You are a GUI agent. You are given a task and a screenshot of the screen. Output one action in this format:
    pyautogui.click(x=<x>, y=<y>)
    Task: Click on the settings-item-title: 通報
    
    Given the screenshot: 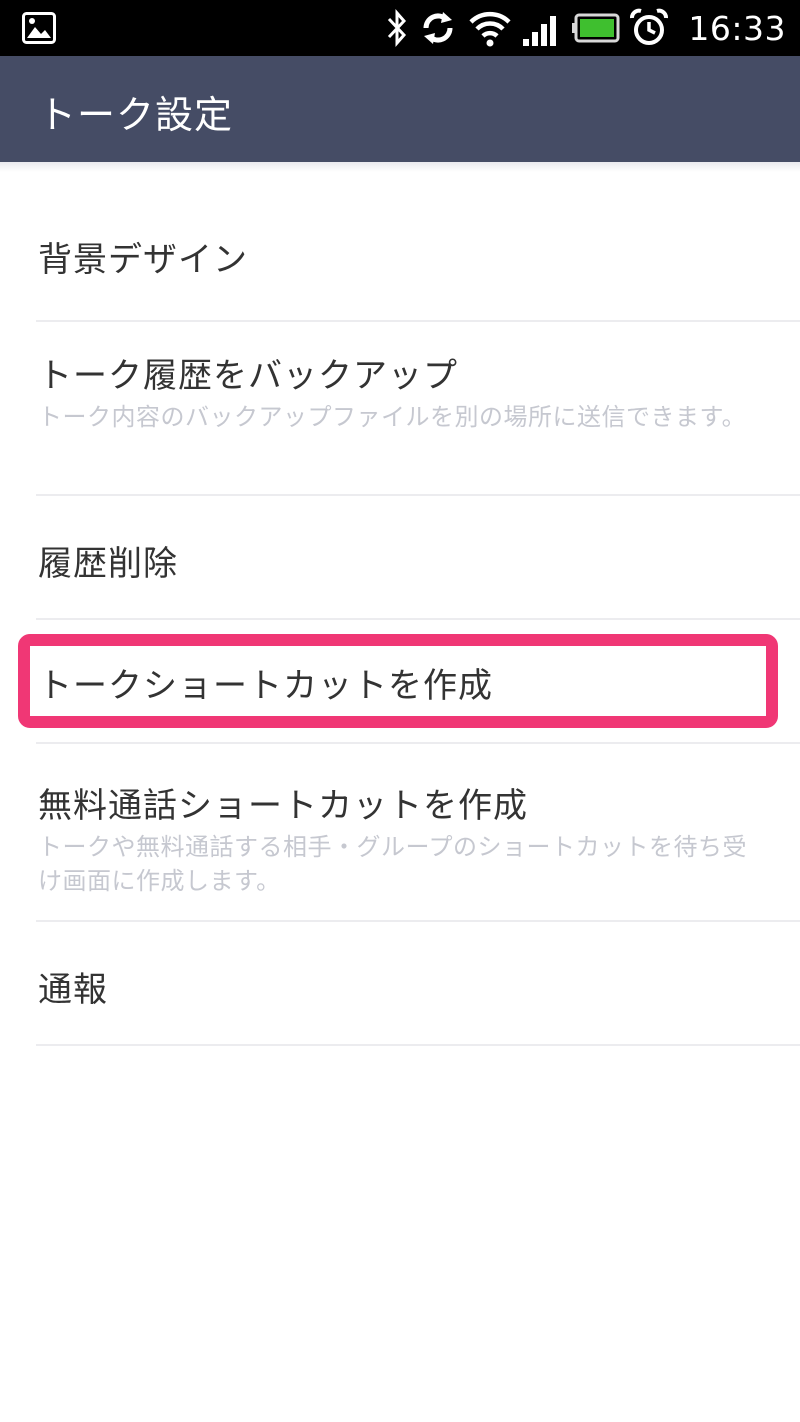 What is the action you would take?
    pyautogui.click(x=73, y=990)
    